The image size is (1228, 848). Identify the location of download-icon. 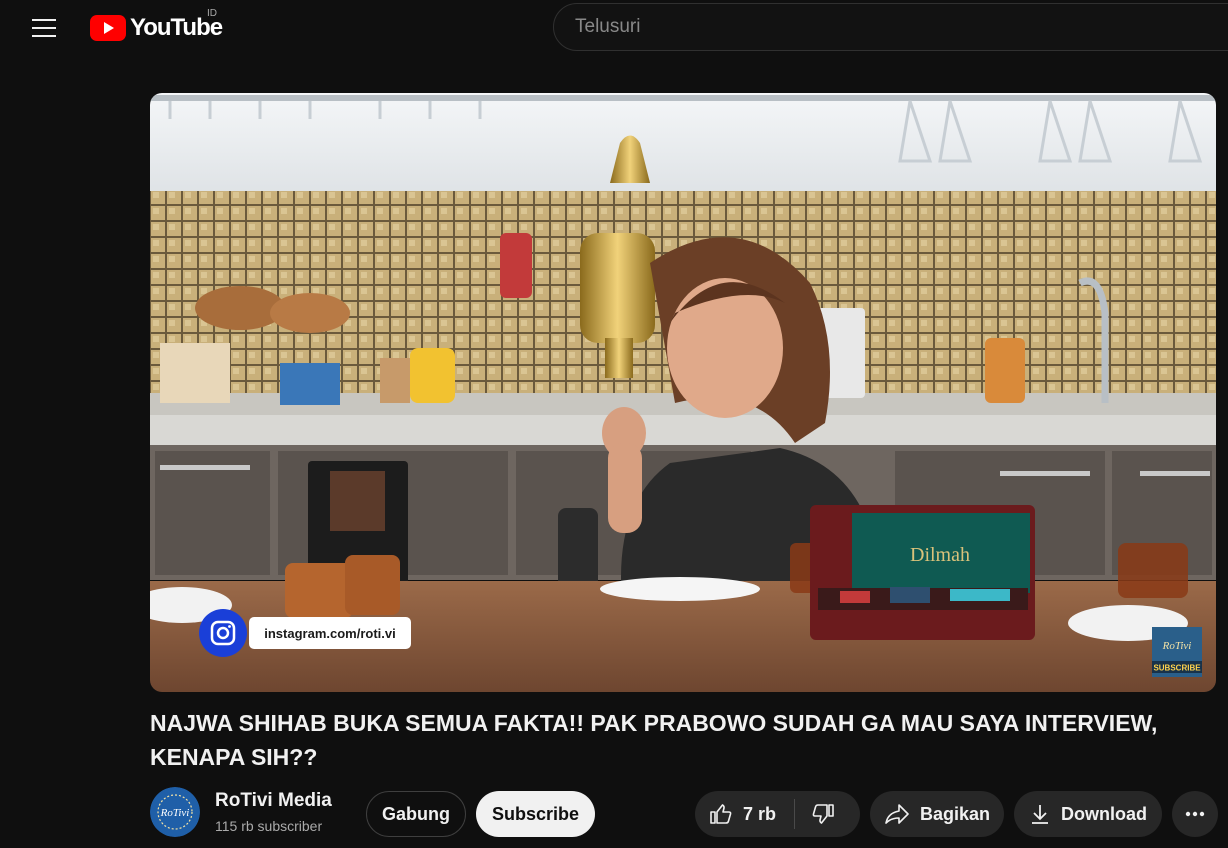
(1040, 814).